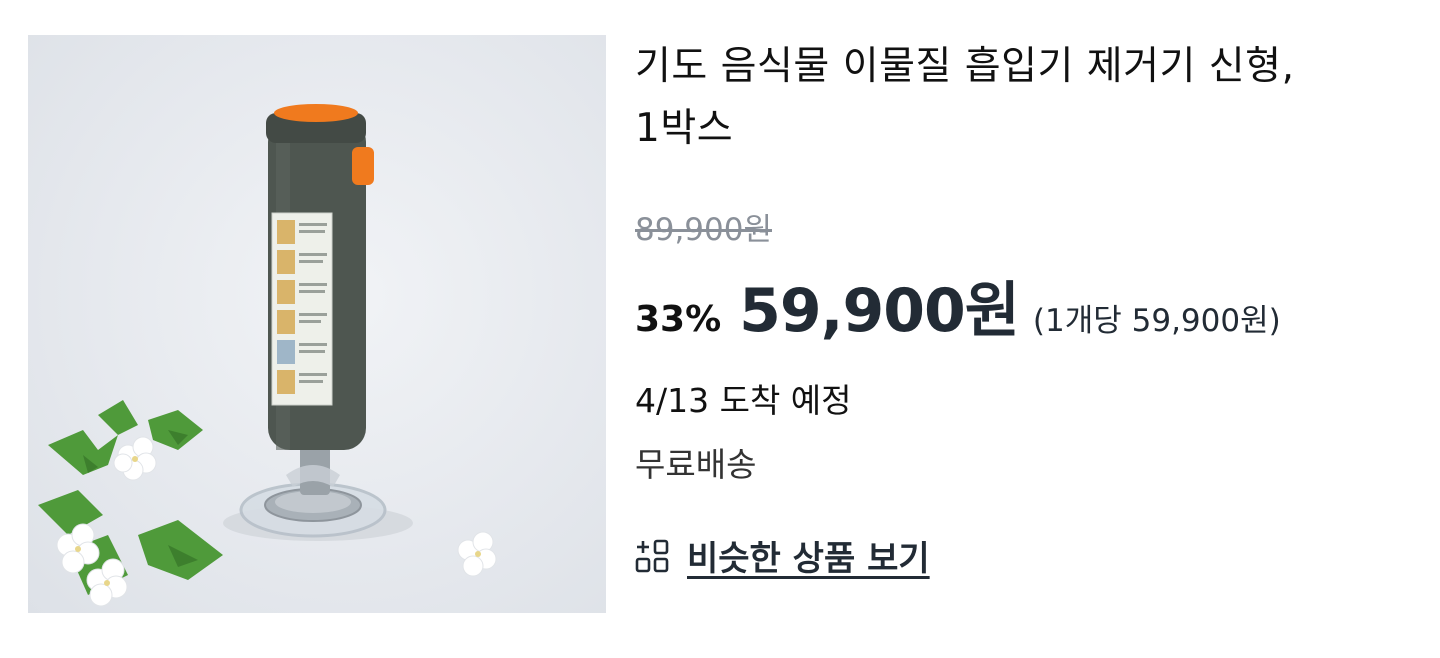 Image resolution: width=1440 pixels, height=658 pixels. Describe the element at coordinates (696, 464) in the screenshot. I see `shipping-info: 무료배송` at that location.